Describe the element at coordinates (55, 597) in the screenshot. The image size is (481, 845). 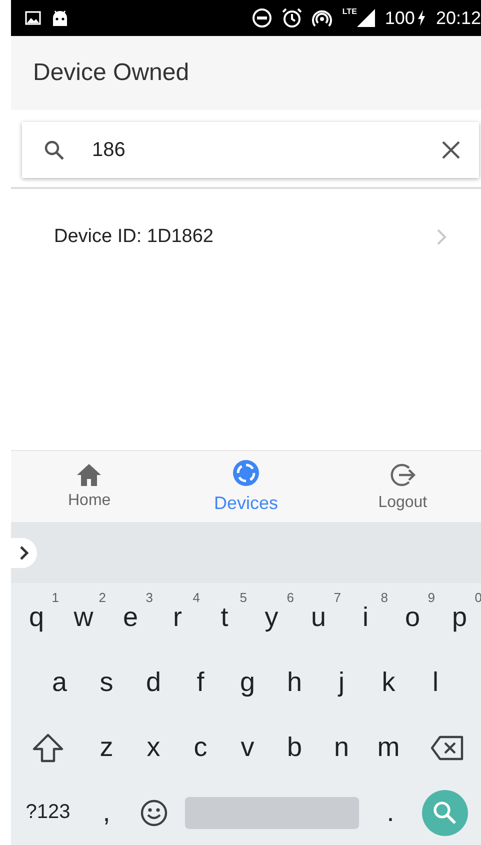
I see `key-hint: 1` at that location.